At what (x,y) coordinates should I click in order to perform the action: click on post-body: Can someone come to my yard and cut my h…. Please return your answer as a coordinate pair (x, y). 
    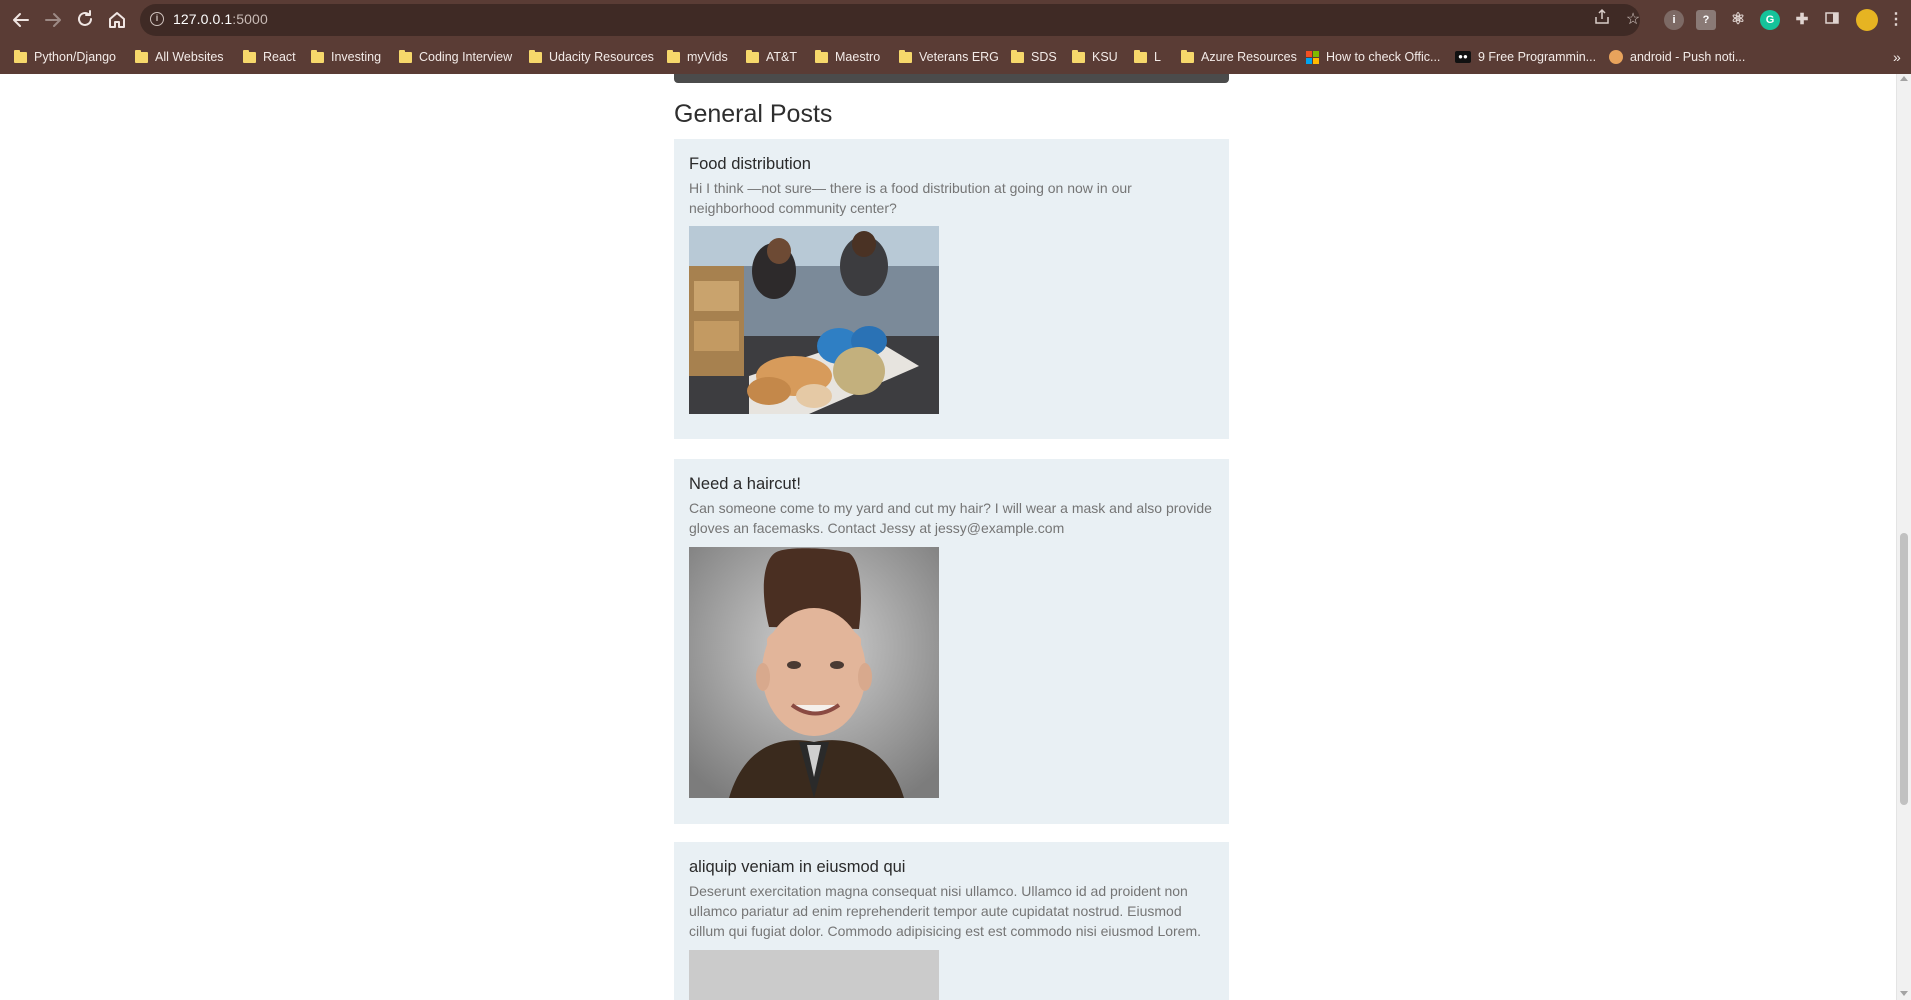
    Looking at the image, I should click on (950, 518).